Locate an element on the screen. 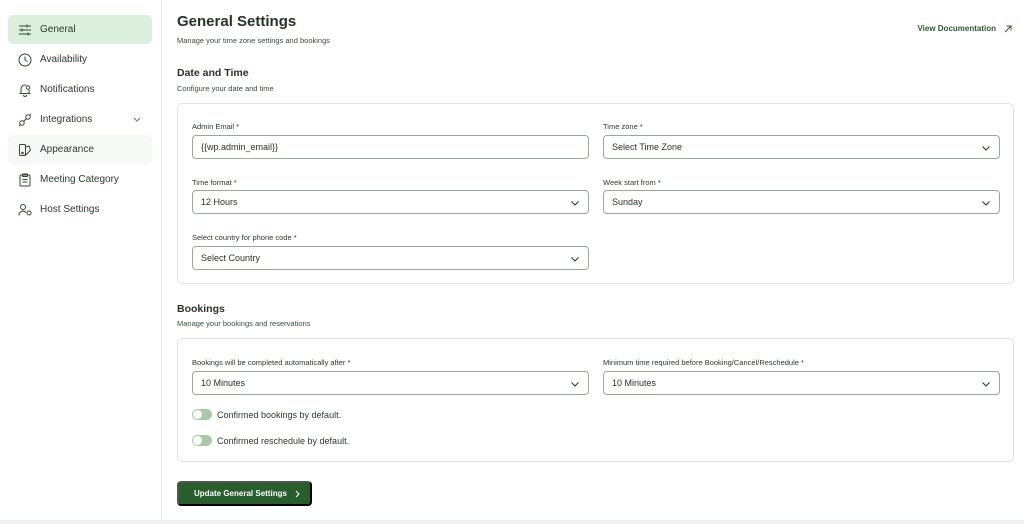 The height and width of the screenshot is (524, 1024). doc-link-label: View Documentation is located at coordinates (956, 28).